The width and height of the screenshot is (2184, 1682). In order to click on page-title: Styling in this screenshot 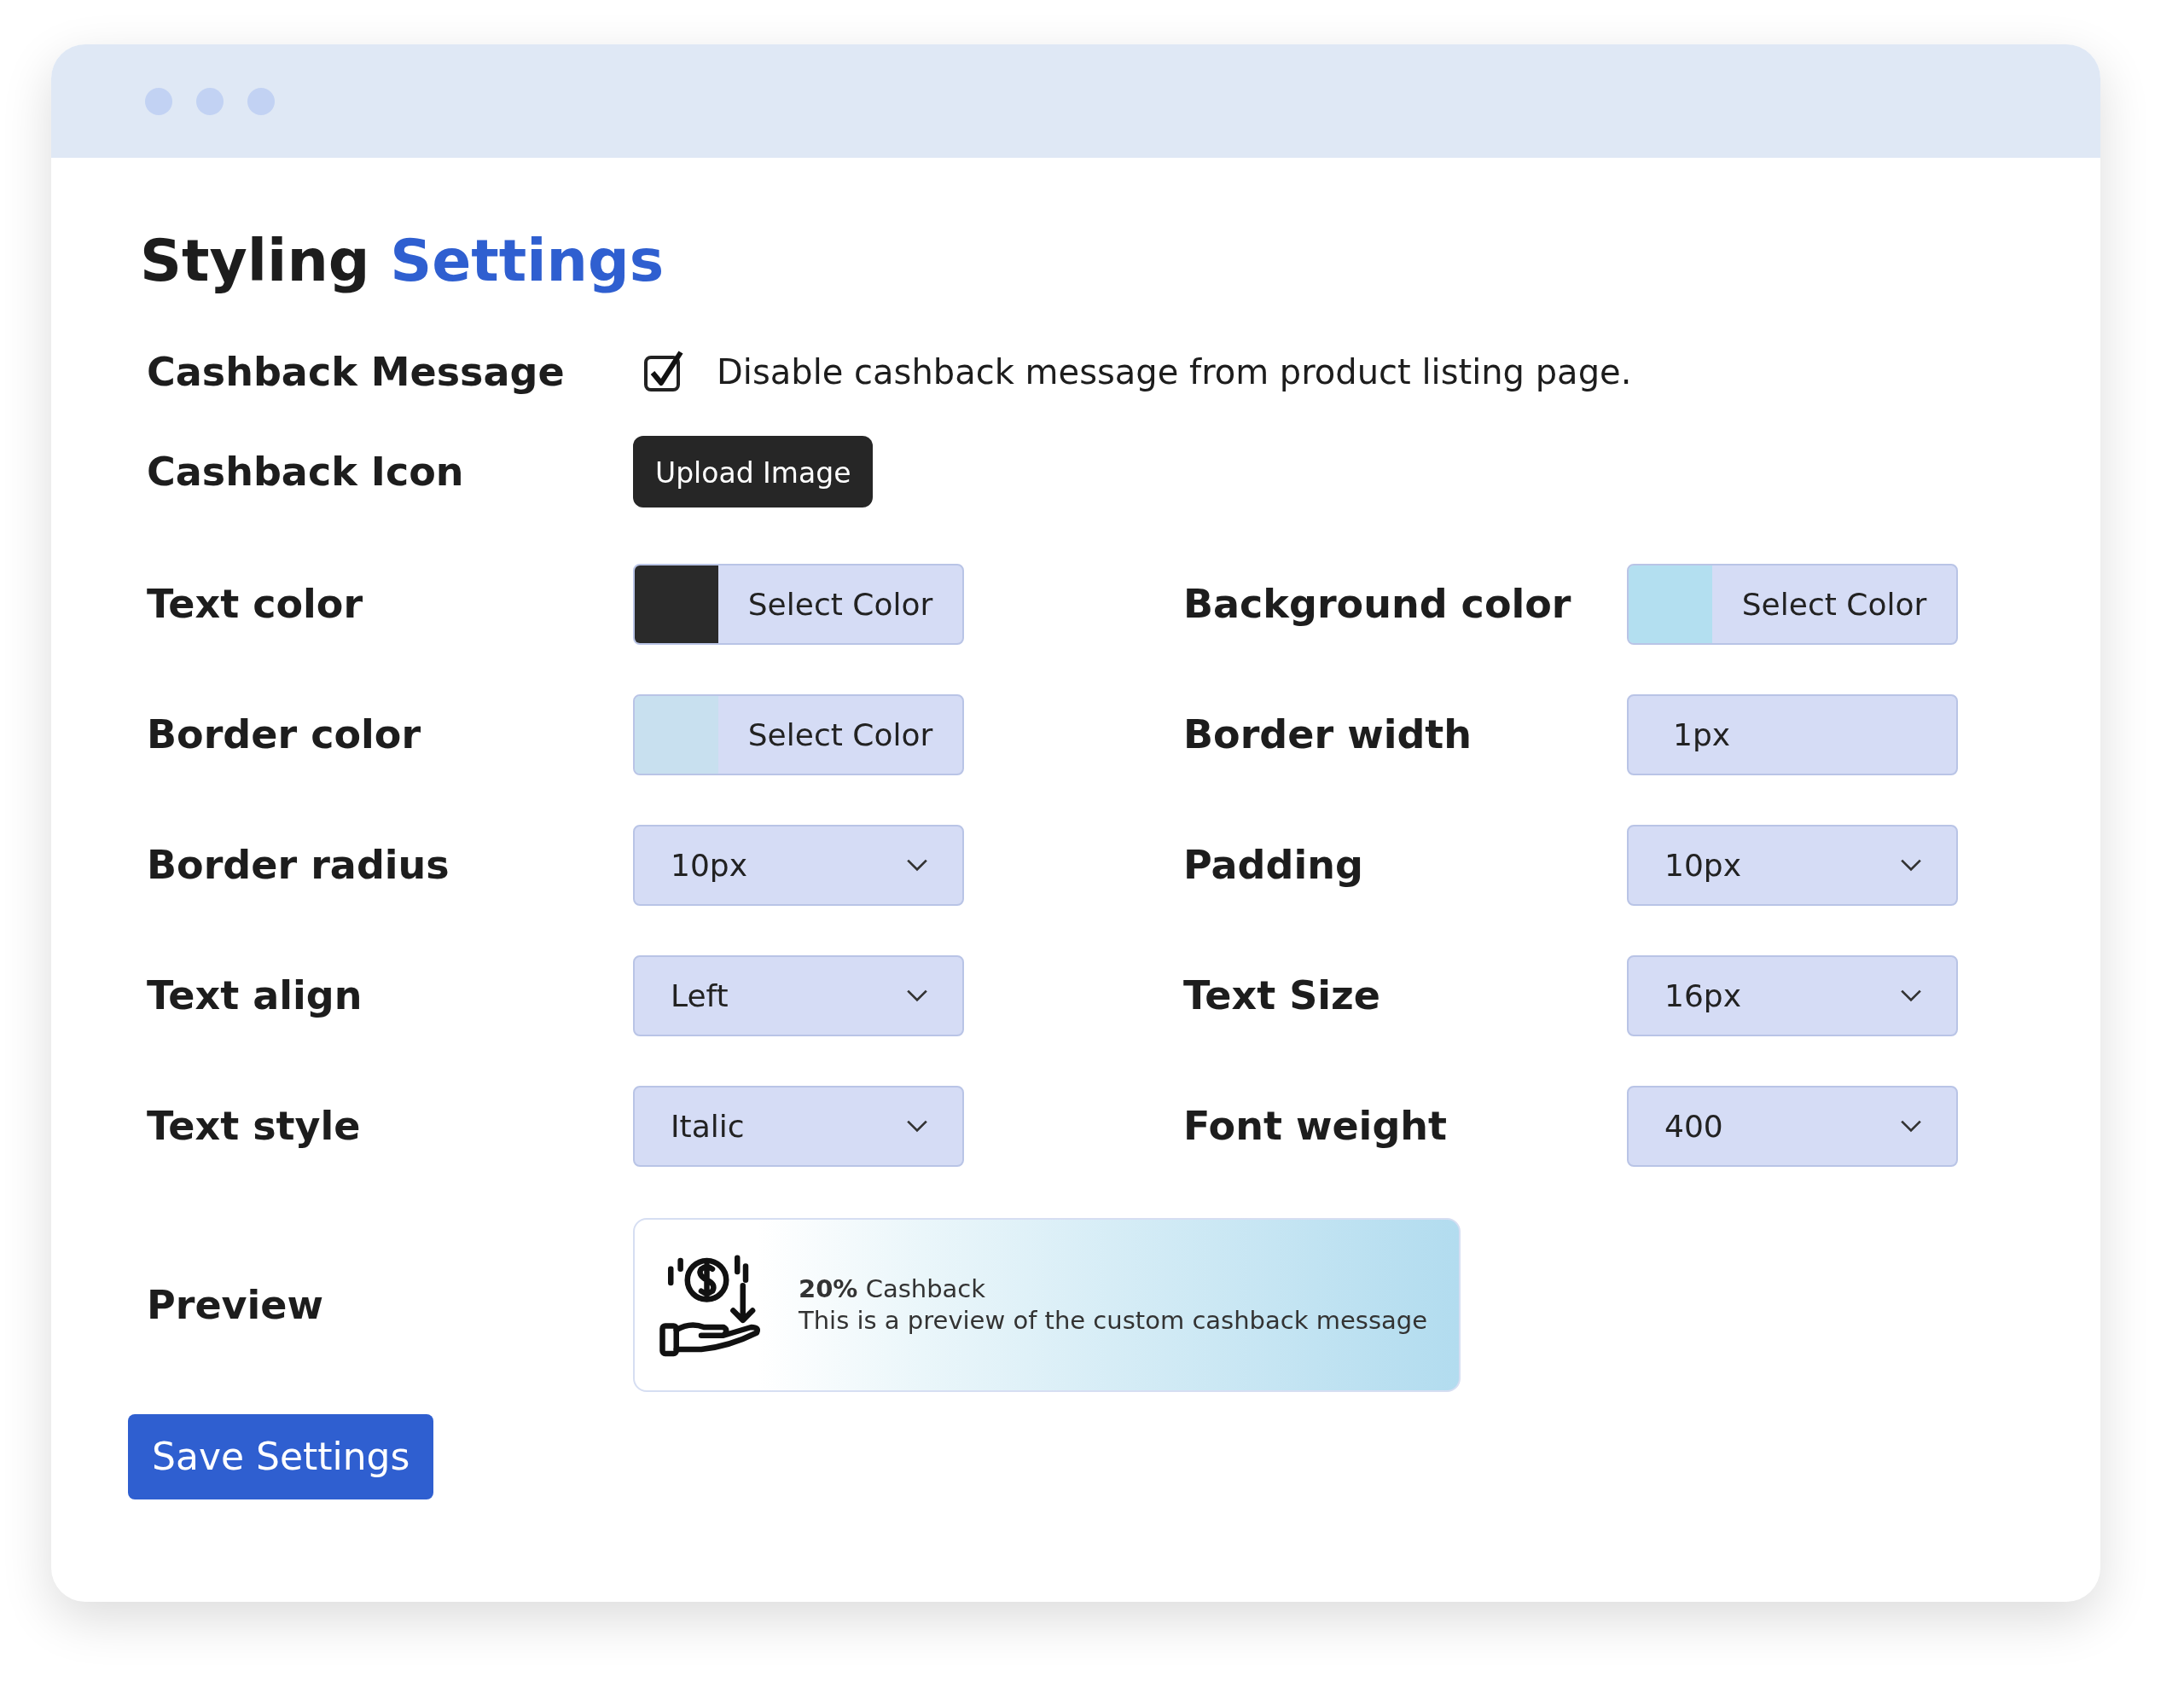, I will do `click(255, 260)`.